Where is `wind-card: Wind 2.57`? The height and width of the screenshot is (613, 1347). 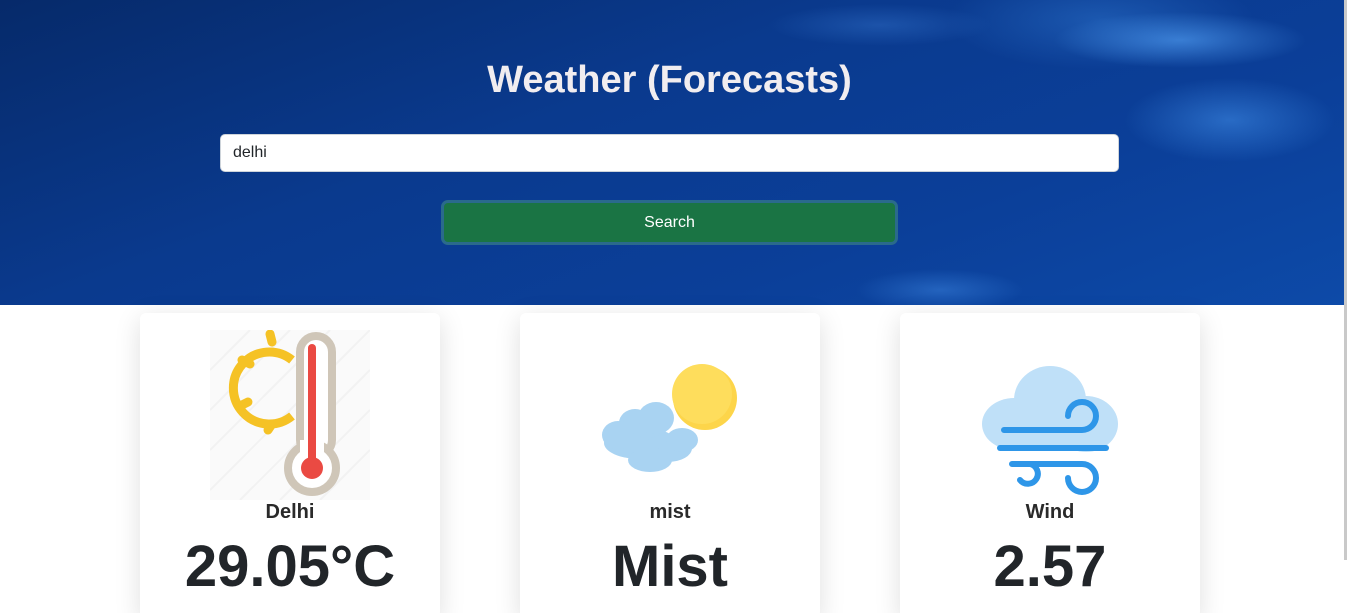
wind-card: Wind 2.57 is located at coordinates (1050, 463).